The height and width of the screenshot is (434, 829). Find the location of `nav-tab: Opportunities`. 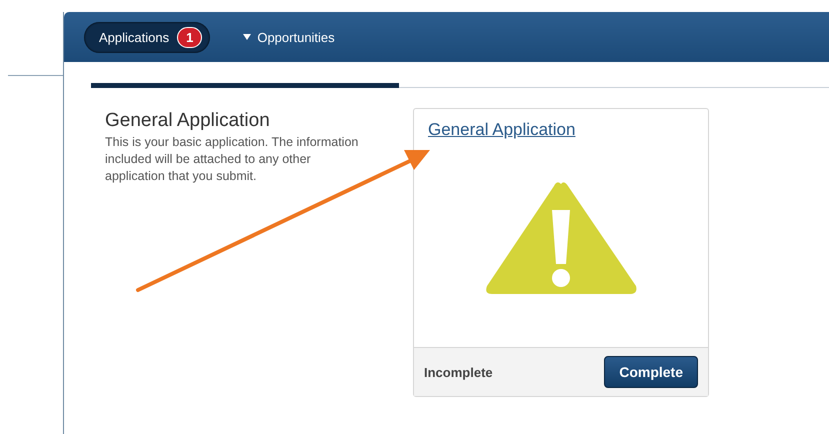

nav-tab: Opportunities is located at coordinates (285, 37).